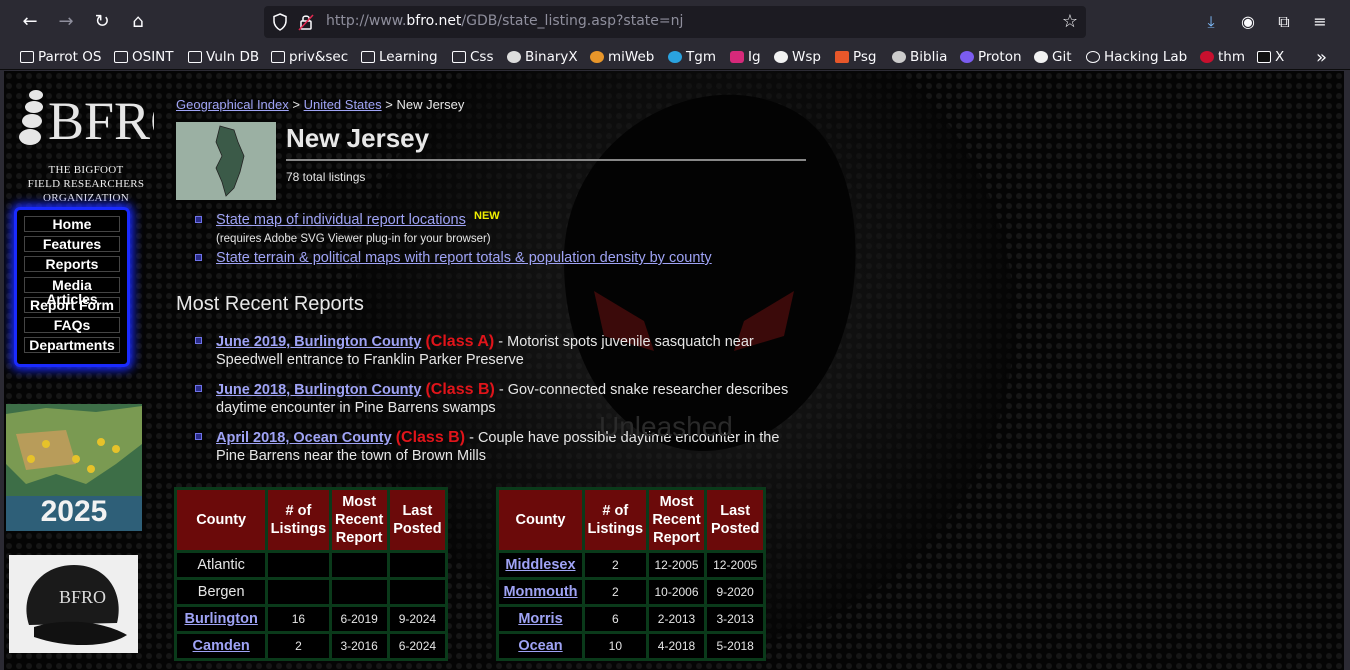  I want to click on county-name: Camden, so click(221, 646).